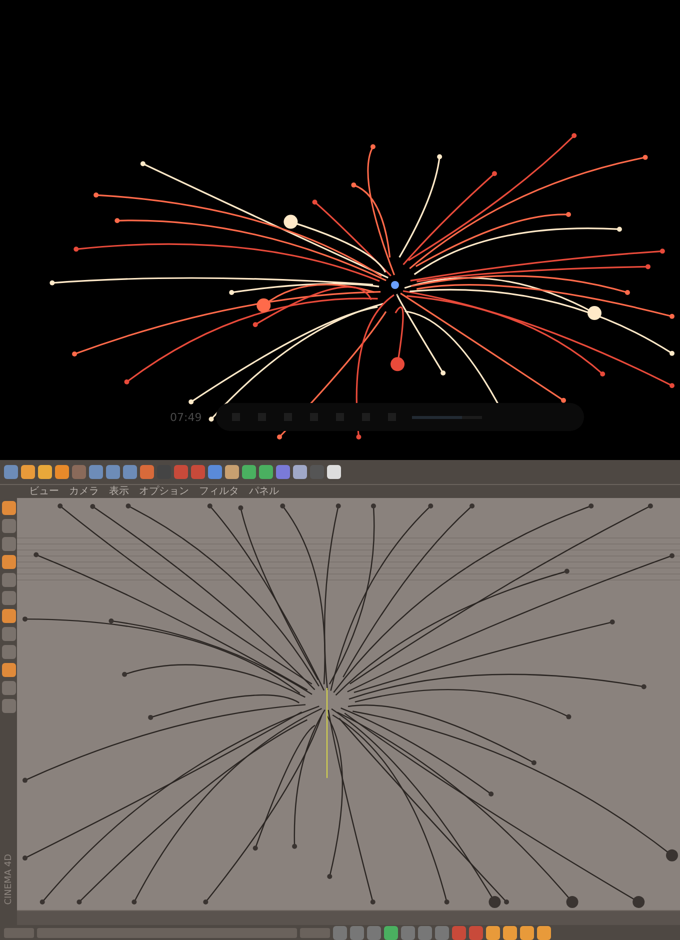 The height and width of the screenshot is (940, 680). What do you see at coordinates (219, 492) in the screenshot?
I see `menu-item: フィルタ` at bounding box center [219, 492].